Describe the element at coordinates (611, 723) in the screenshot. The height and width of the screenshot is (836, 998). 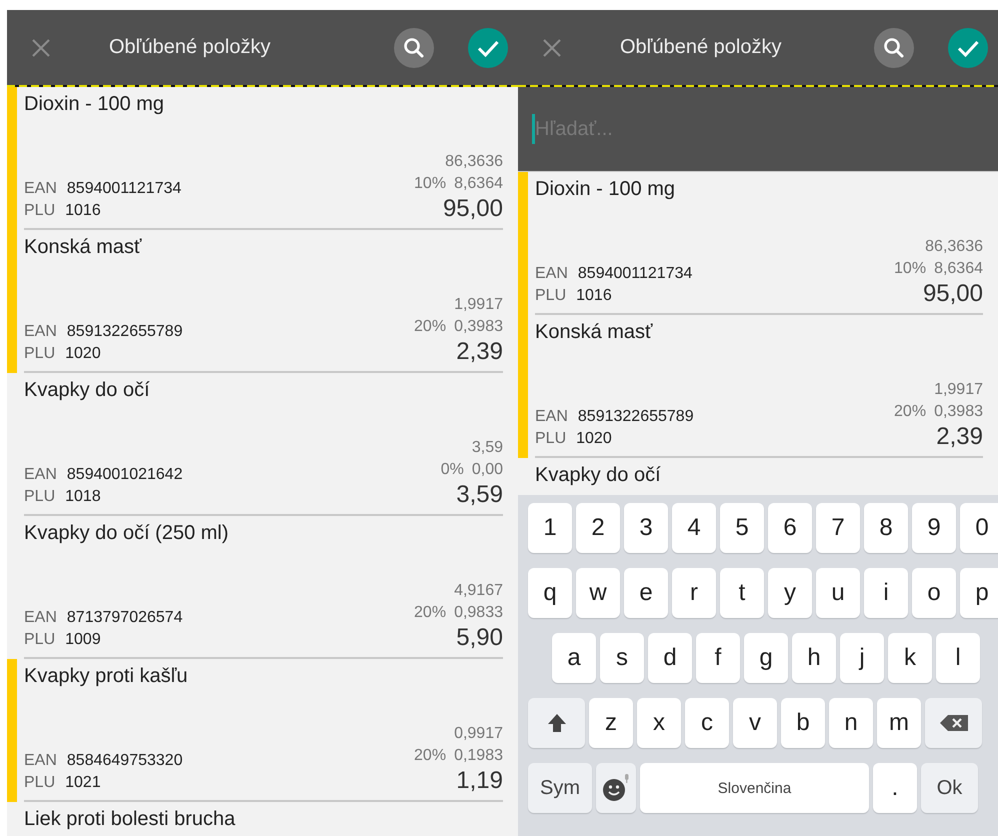
I see `key-button: z` at that location.